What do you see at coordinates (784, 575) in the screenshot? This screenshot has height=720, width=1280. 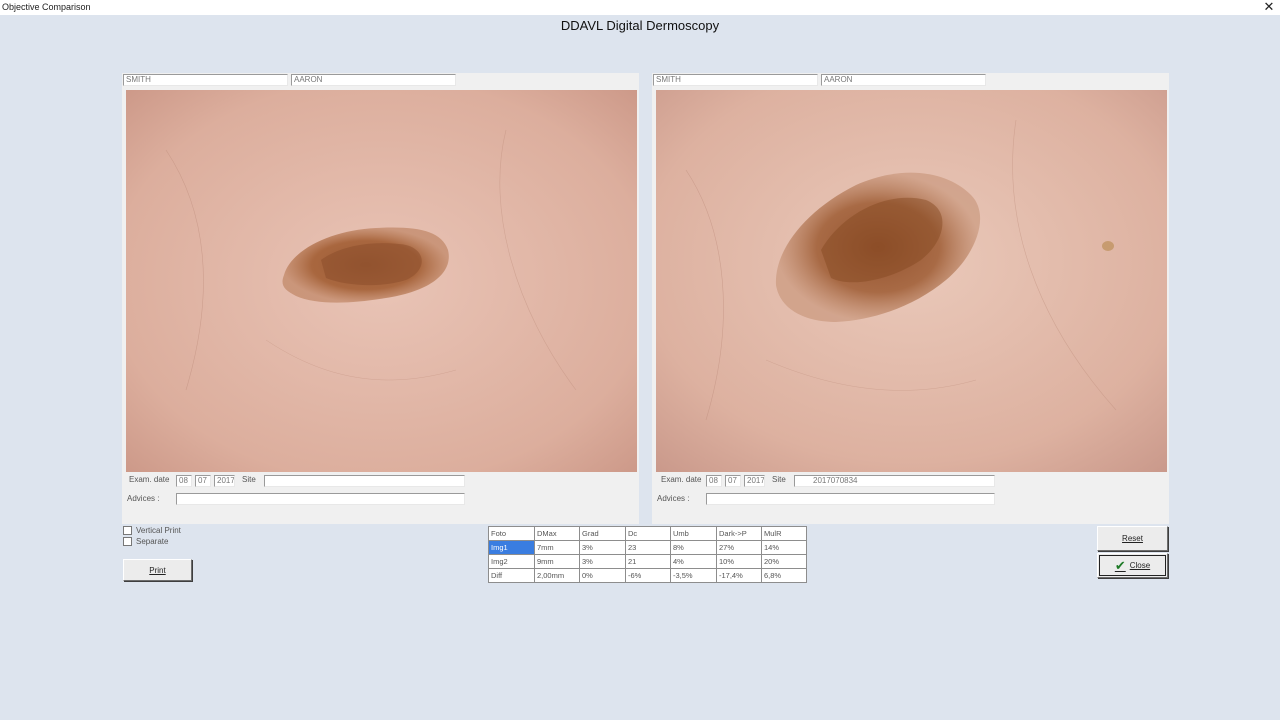 I see `table-cell: 6,8%` at bounding box center [784, 575].